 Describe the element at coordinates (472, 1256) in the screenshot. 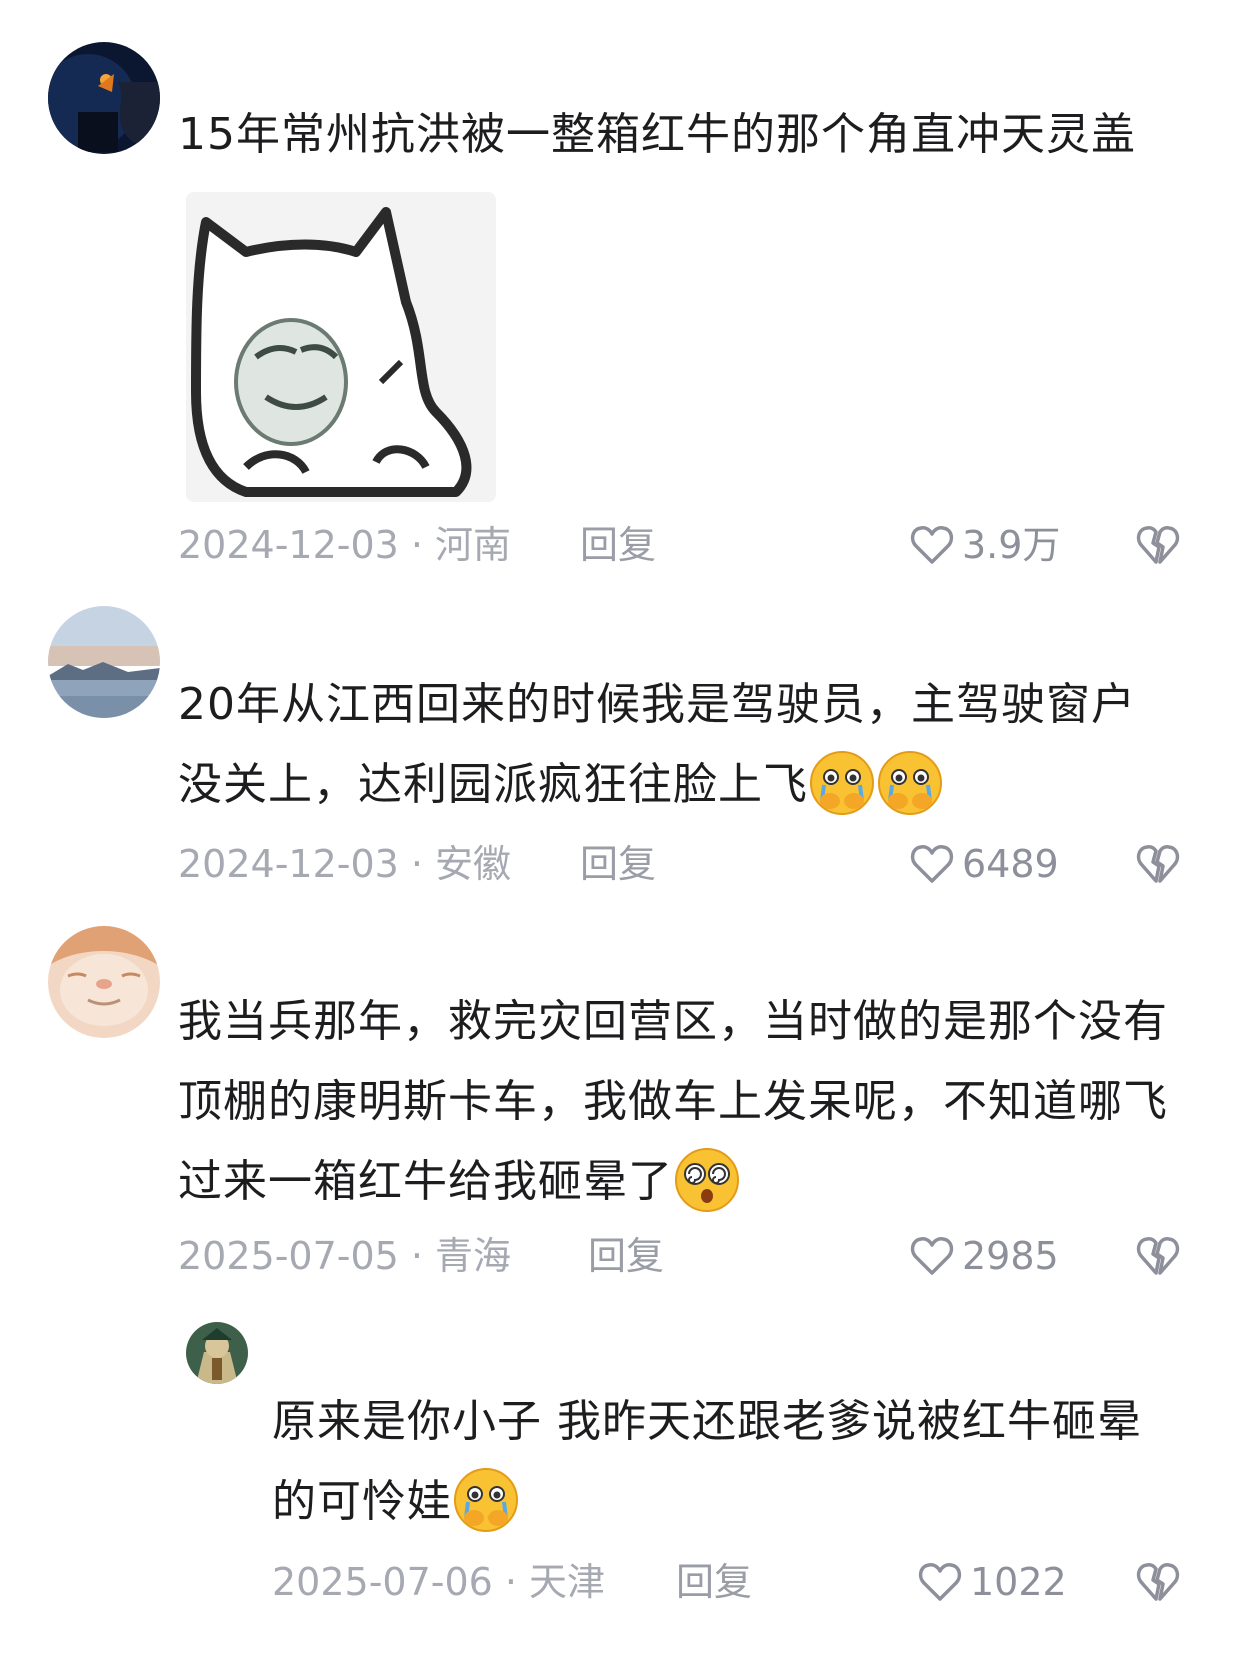

I see `comment-location: 青海` at that location.